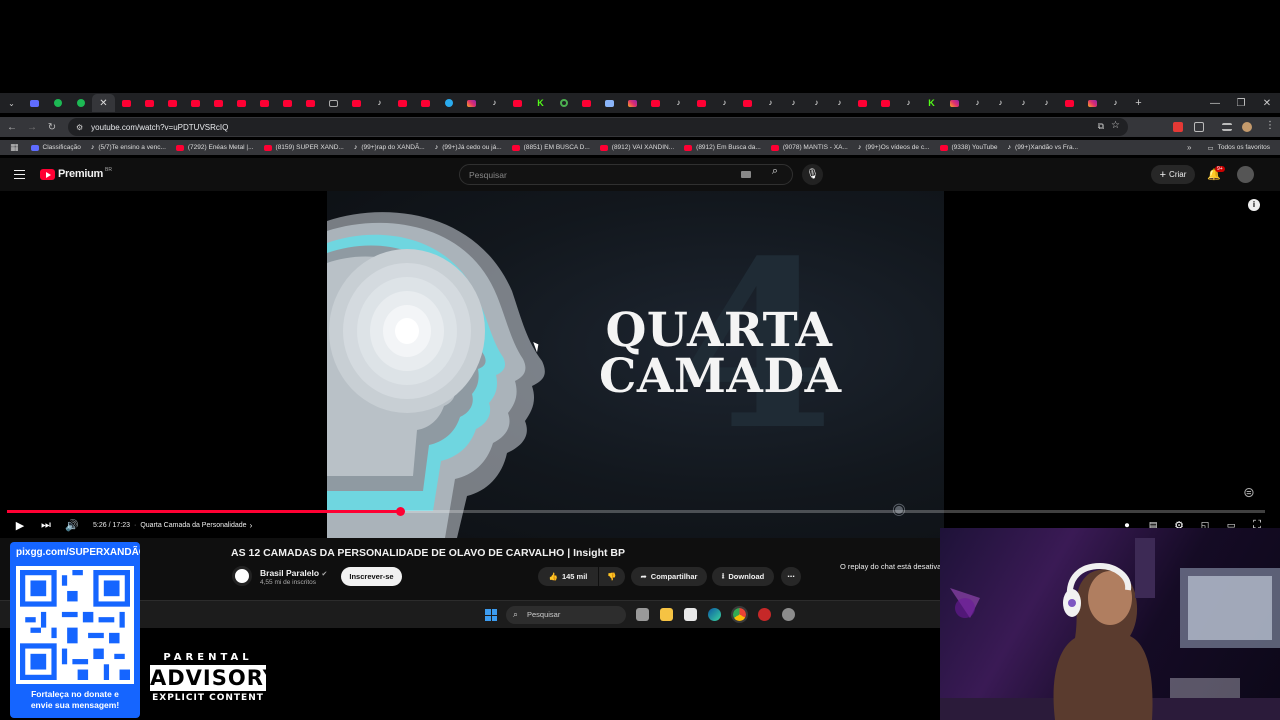  What do you see at coordinates (1115, 125) in the screenshot?
I see `bookmark-star-icon: ☆` at bounding box center [1115, 125].